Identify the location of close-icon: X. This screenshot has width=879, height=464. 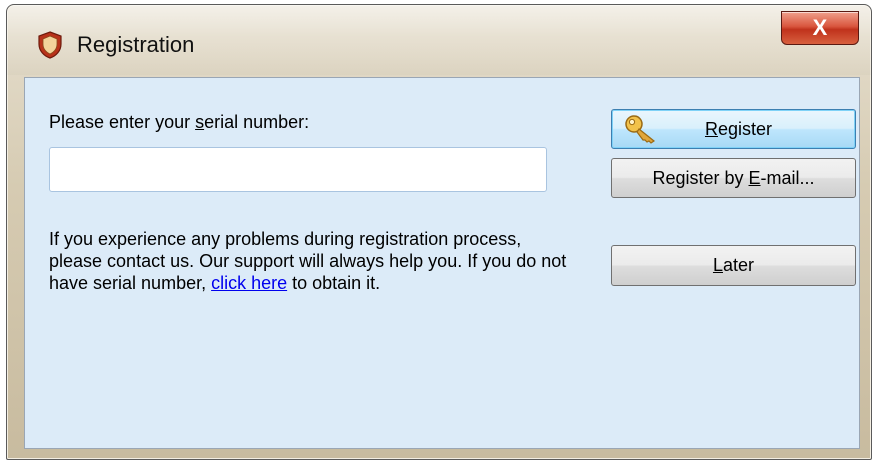
(820, 27).